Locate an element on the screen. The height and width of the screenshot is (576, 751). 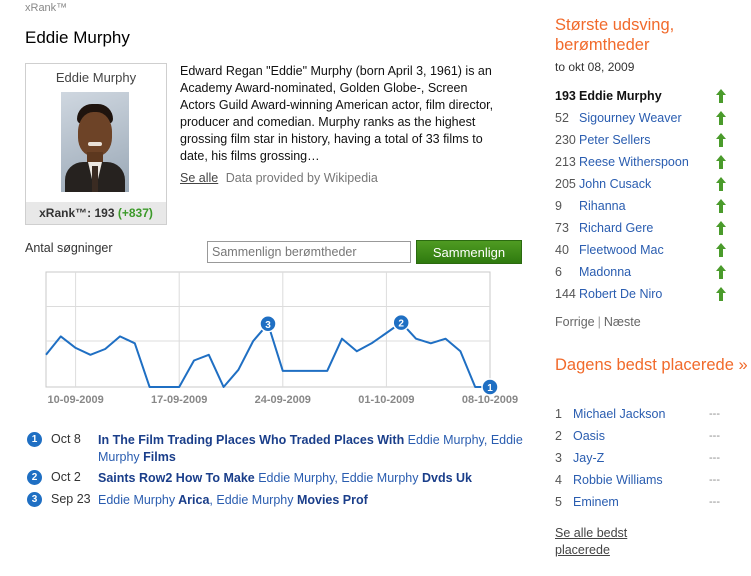
top-item: 1 Michael Jackson --- is located at coordinates (645, 414).